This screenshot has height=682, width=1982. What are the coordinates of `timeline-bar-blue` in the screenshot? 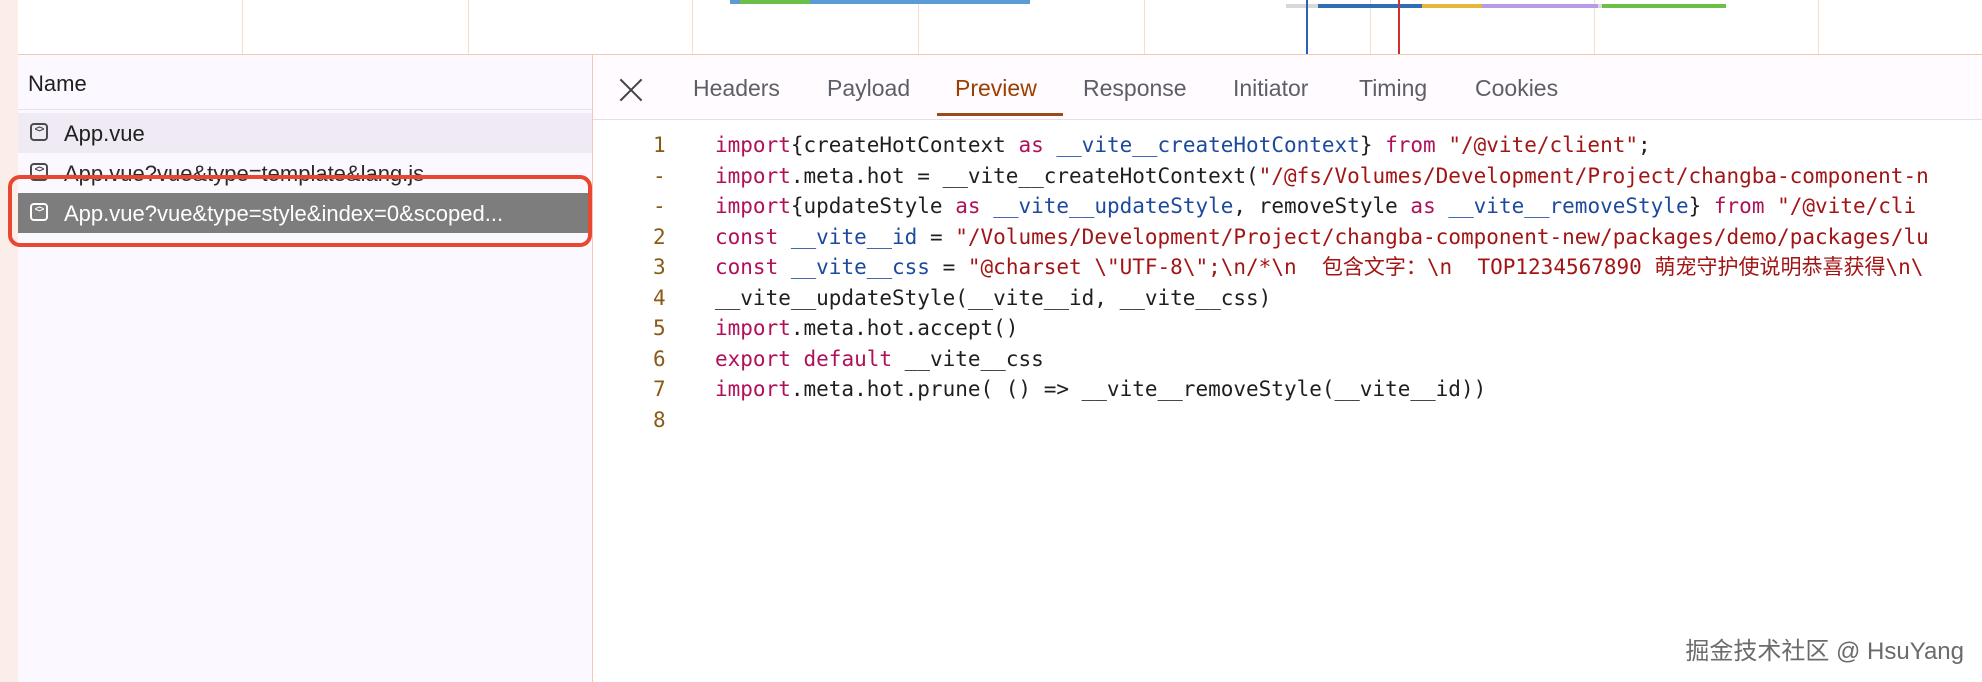 It's located at (1373, 6).